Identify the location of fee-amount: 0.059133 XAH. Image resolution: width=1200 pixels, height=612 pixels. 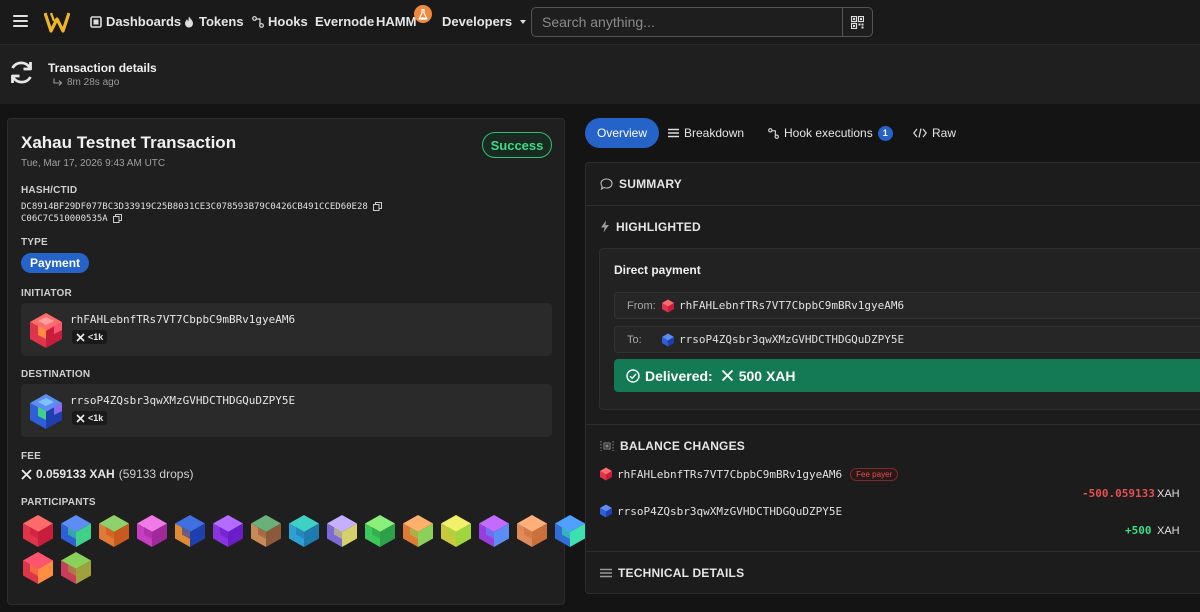
(75, 474).